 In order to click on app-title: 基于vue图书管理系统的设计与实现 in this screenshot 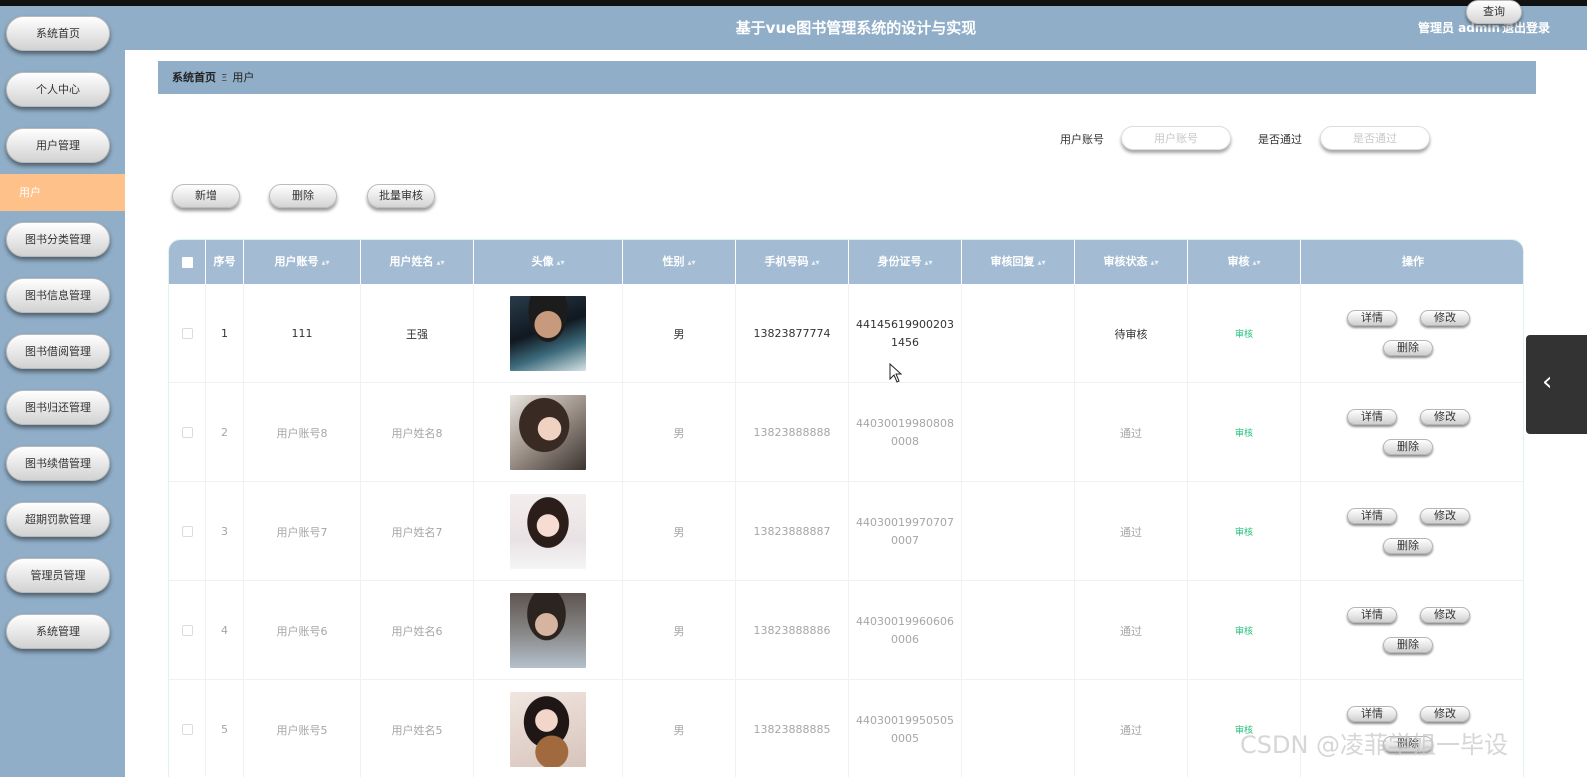, I will do `click(856, 28)`.